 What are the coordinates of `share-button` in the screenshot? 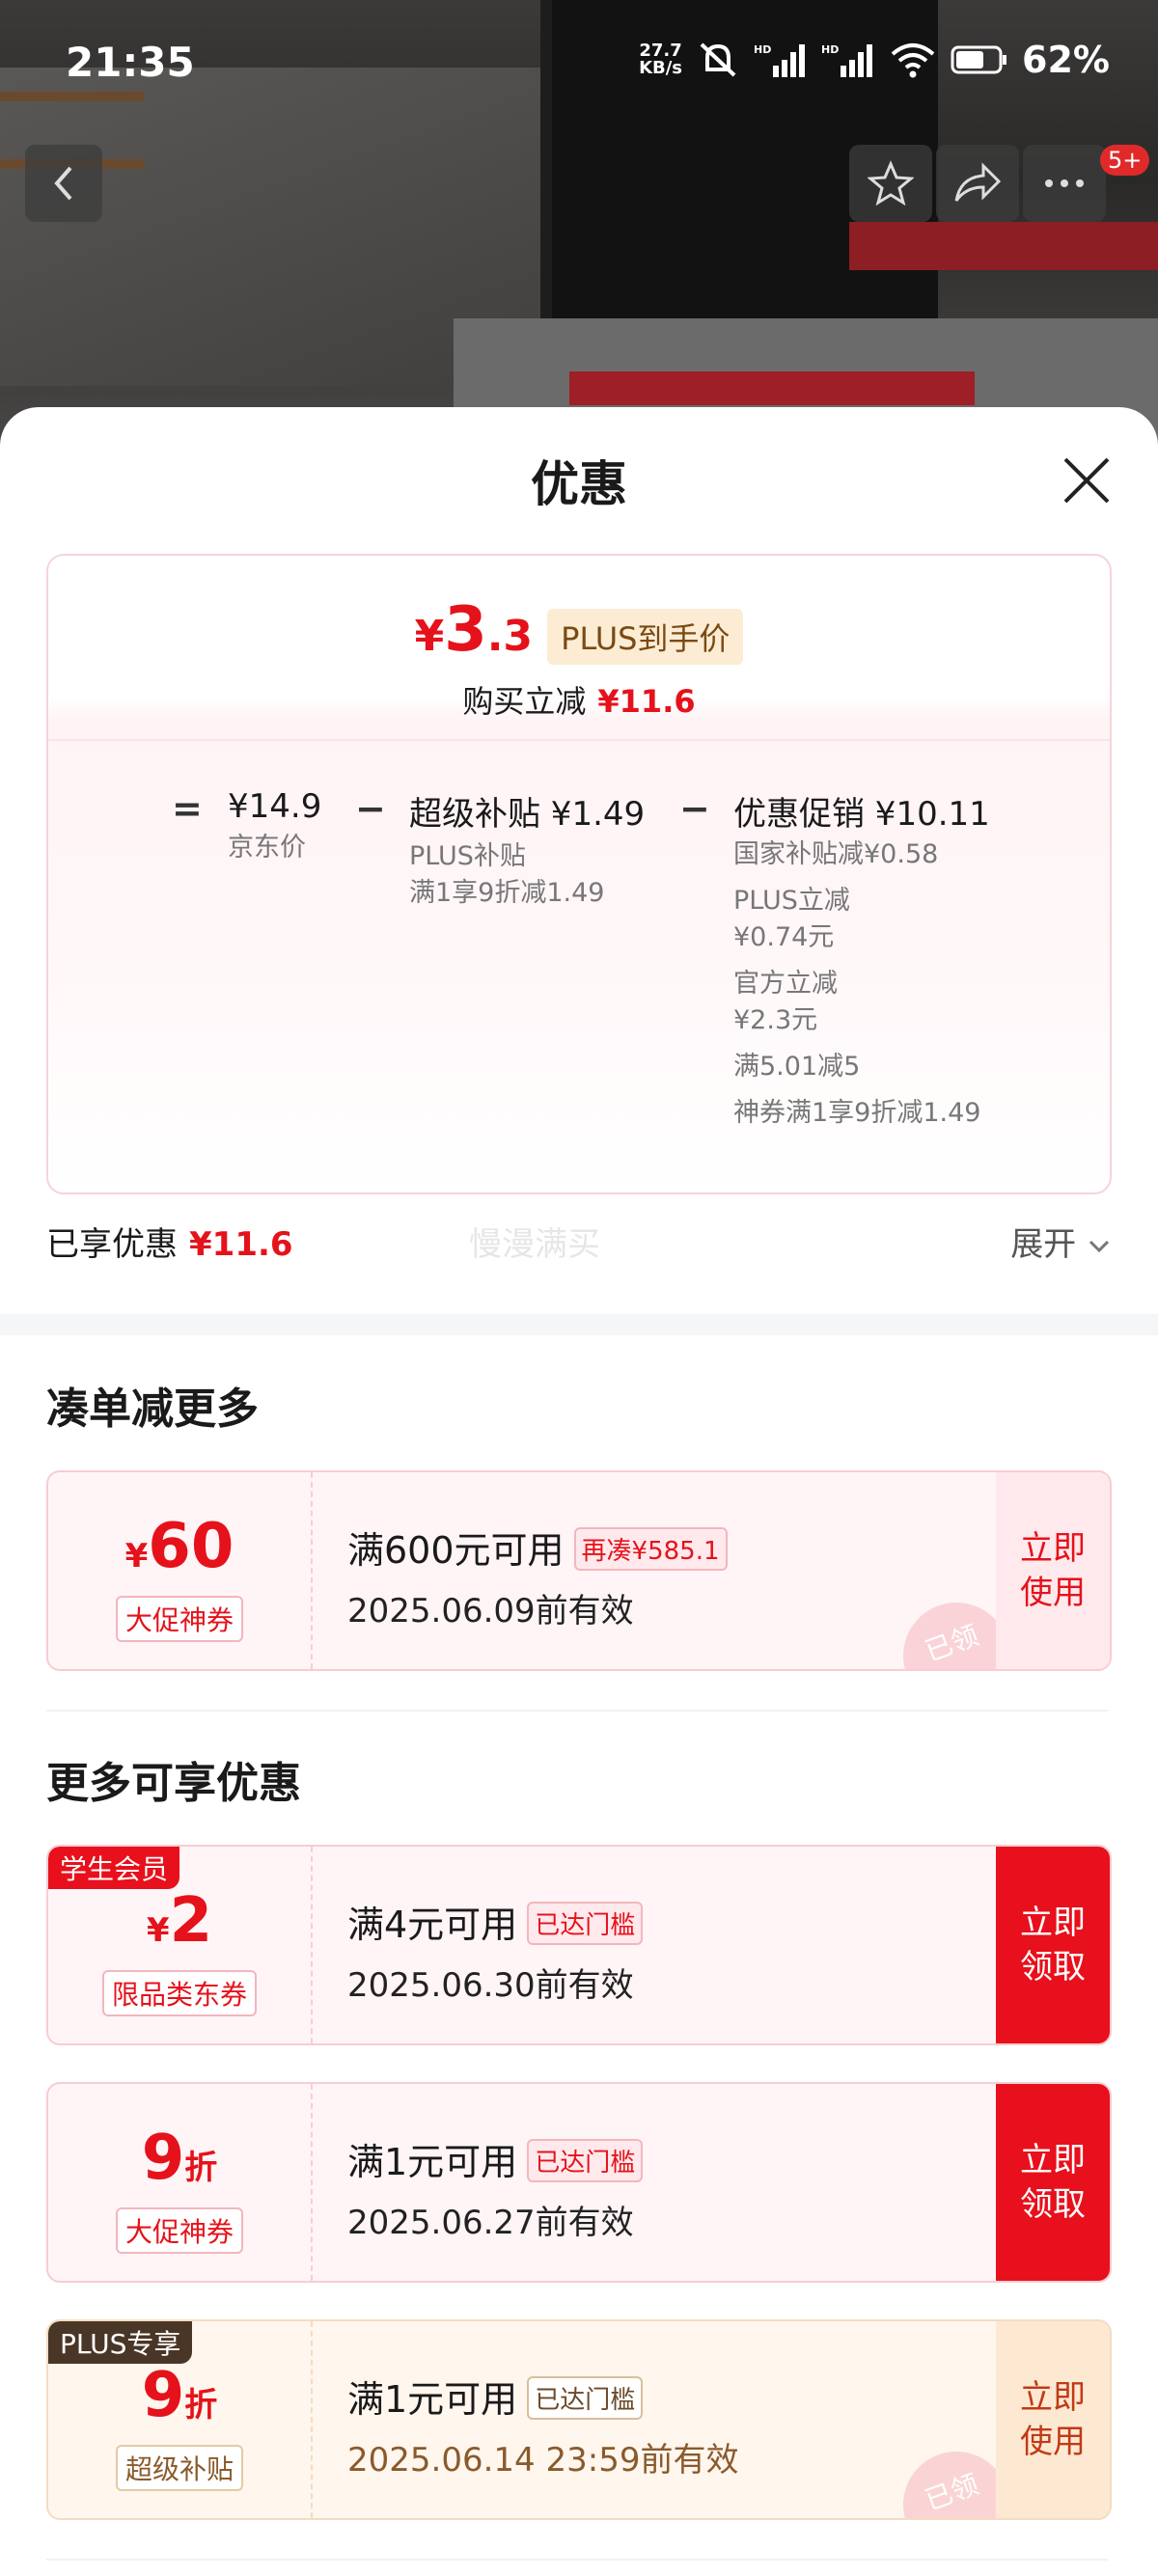 It's located at (977, 184).